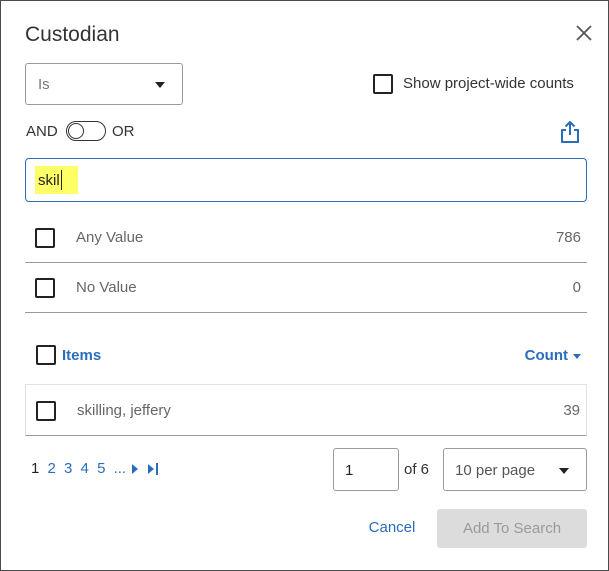 The width and height of the screenshot is (609, 571). What do you see at coordinates (306, 410) in the screenshot?
I see `items-list: skilling, jeffery 39` at bounding box center [306, 410].